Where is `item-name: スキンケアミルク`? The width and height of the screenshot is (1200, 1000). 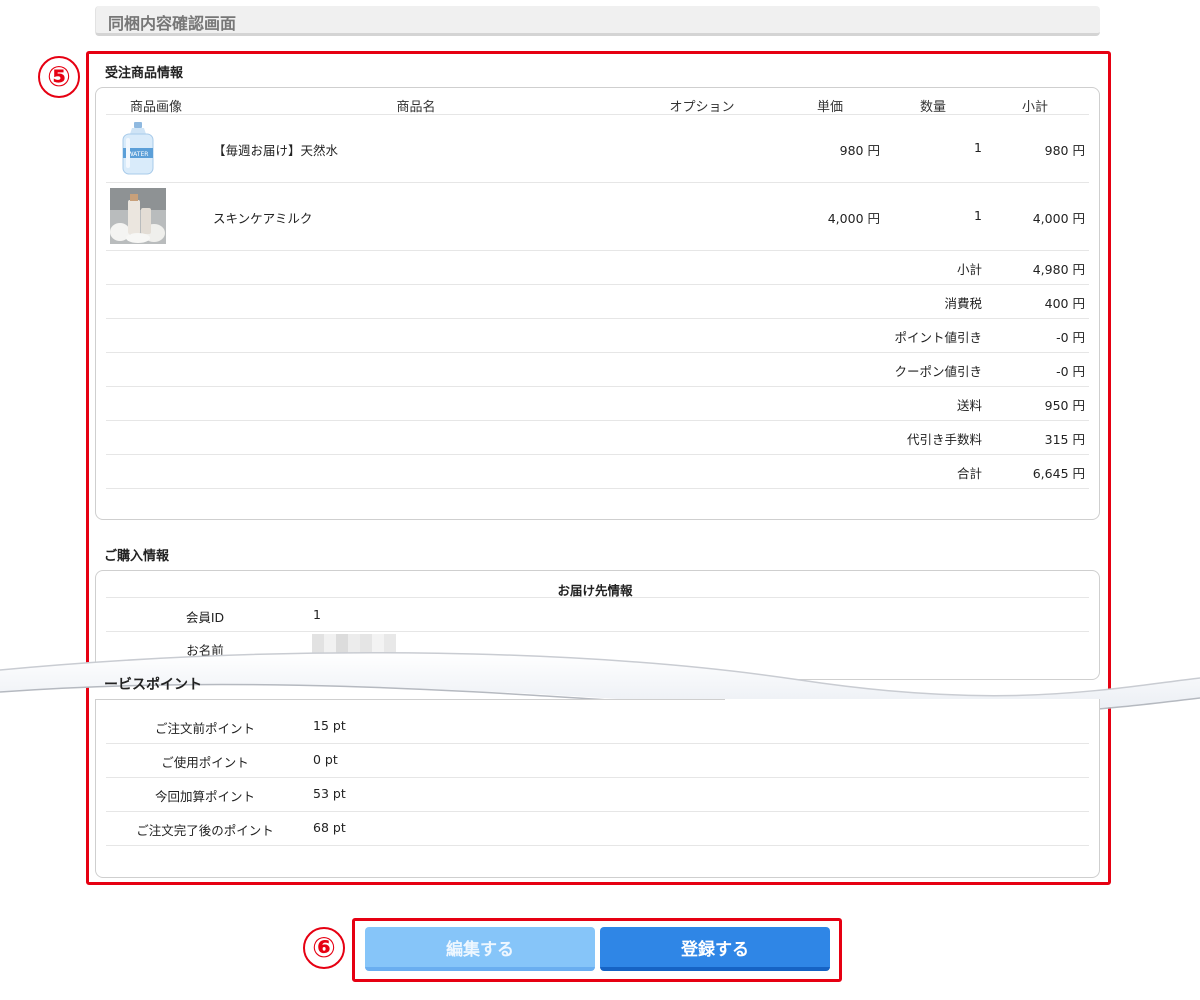
item-name: スキンケアミルク is located at coordinates (263, 218).